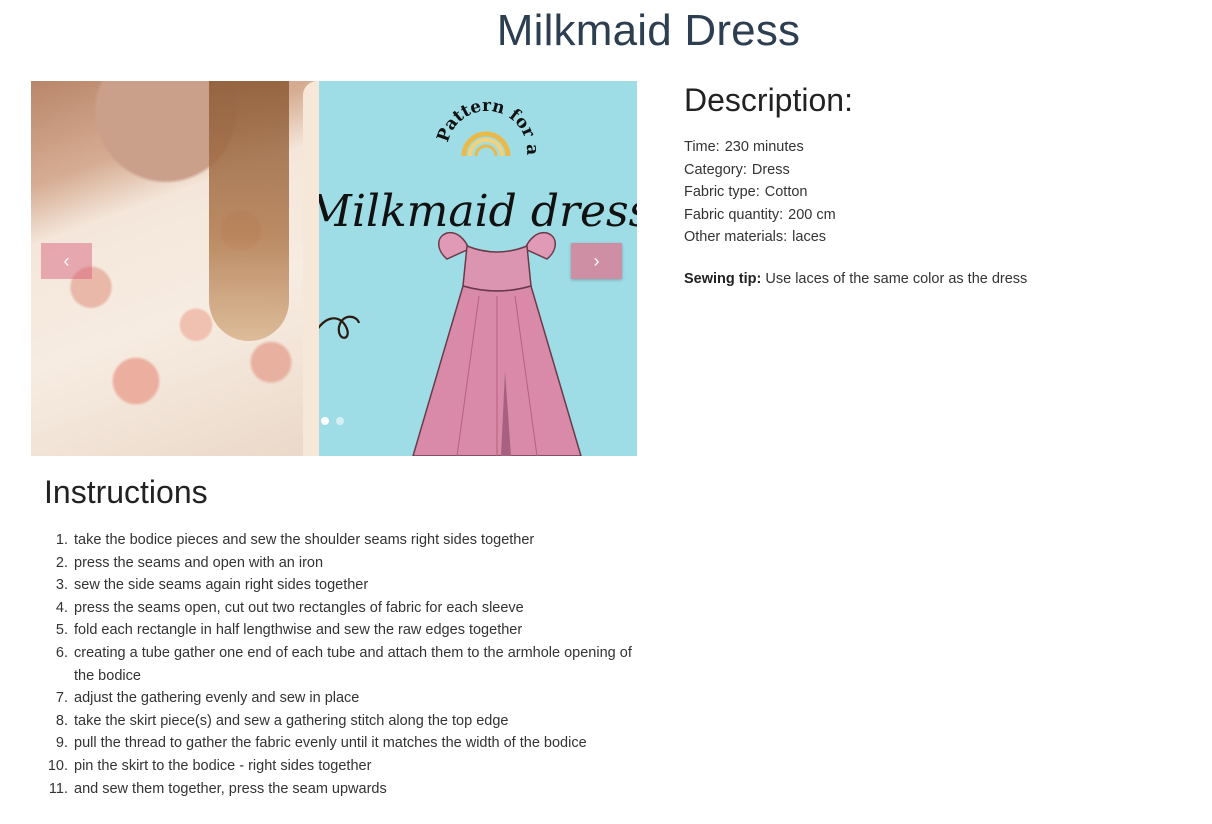  I want to click on description-label: Other materials:, so click(736, 237).